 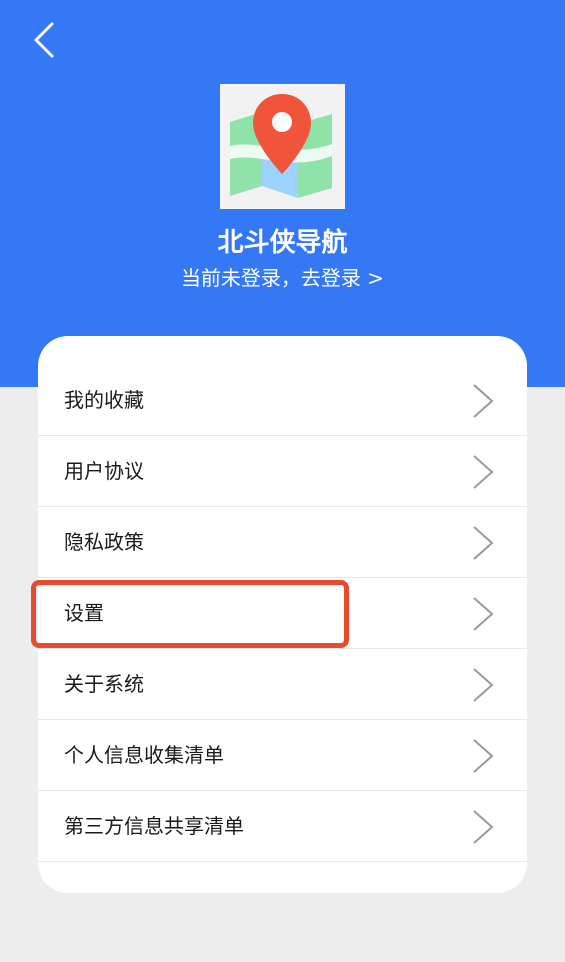 What do you see at coordinates (104, 400) in the screenshot?
I see `menu-item-label: 我的收藏` at bounding box center [104, 400].